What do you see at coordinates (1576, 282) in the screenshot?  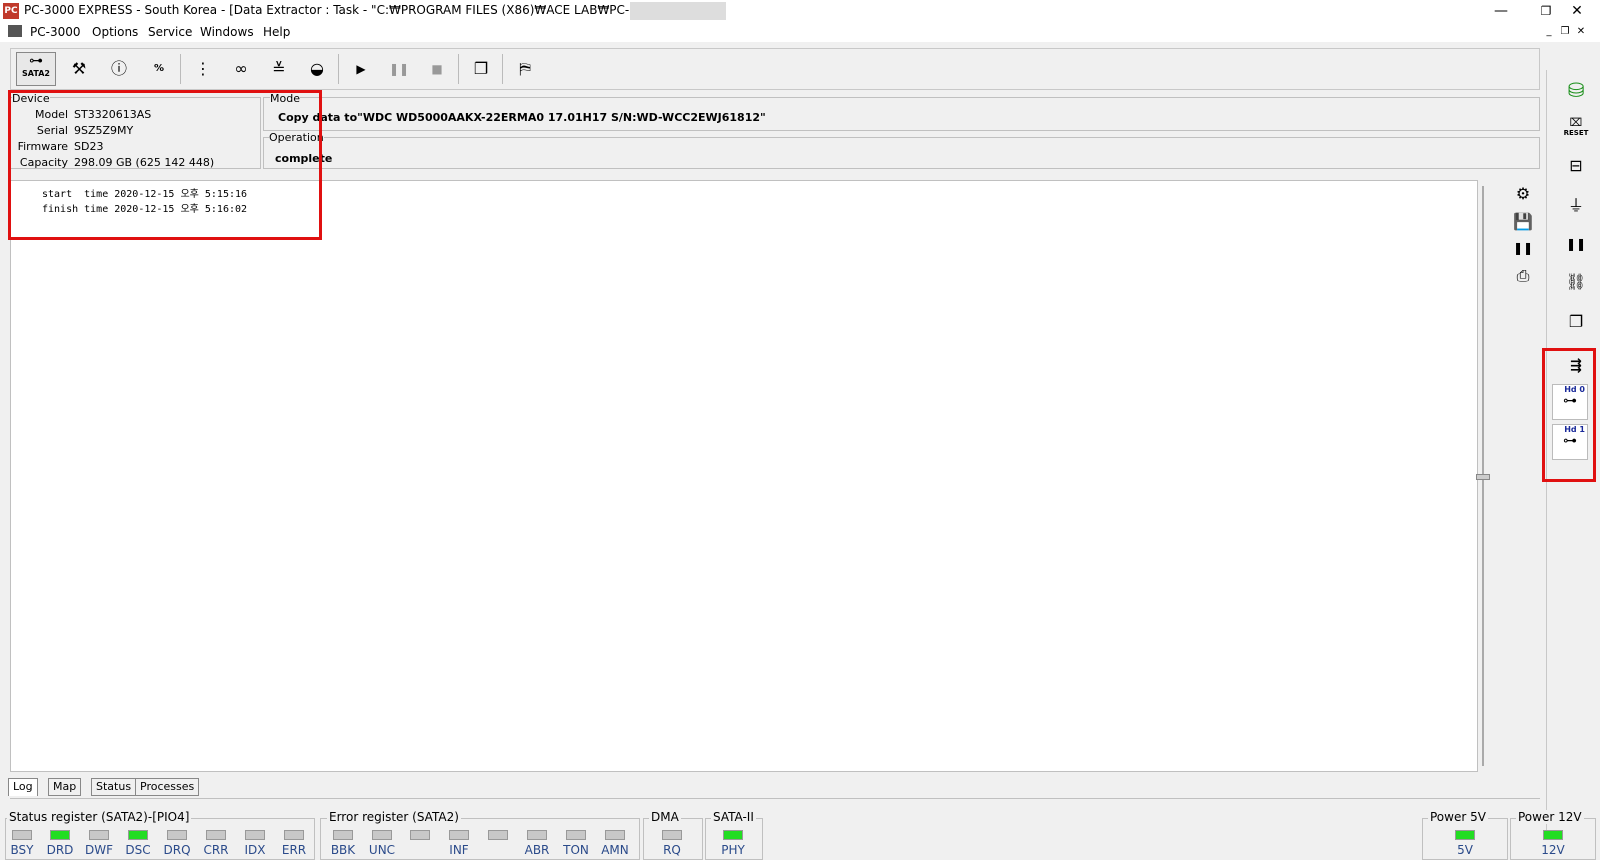 I see `chain-icon: ⛓` at bounding box center [1576, 282].